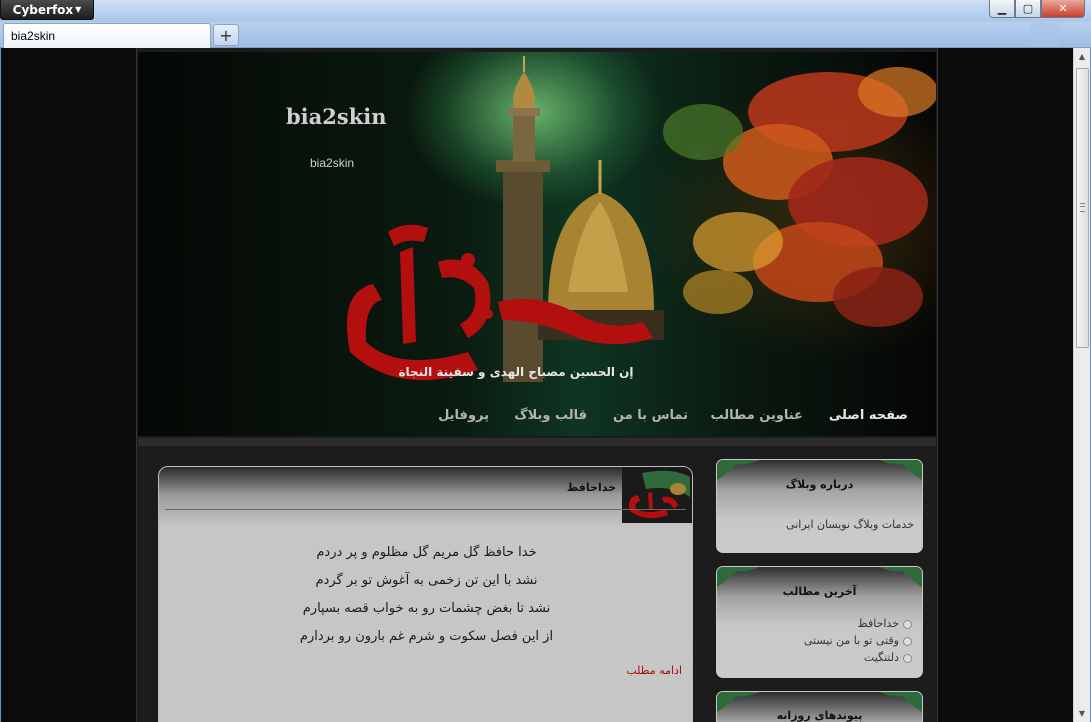 This screenshot has width=1091, height=722. I want to click on blog-title: bia2skin, so click(336, 116).